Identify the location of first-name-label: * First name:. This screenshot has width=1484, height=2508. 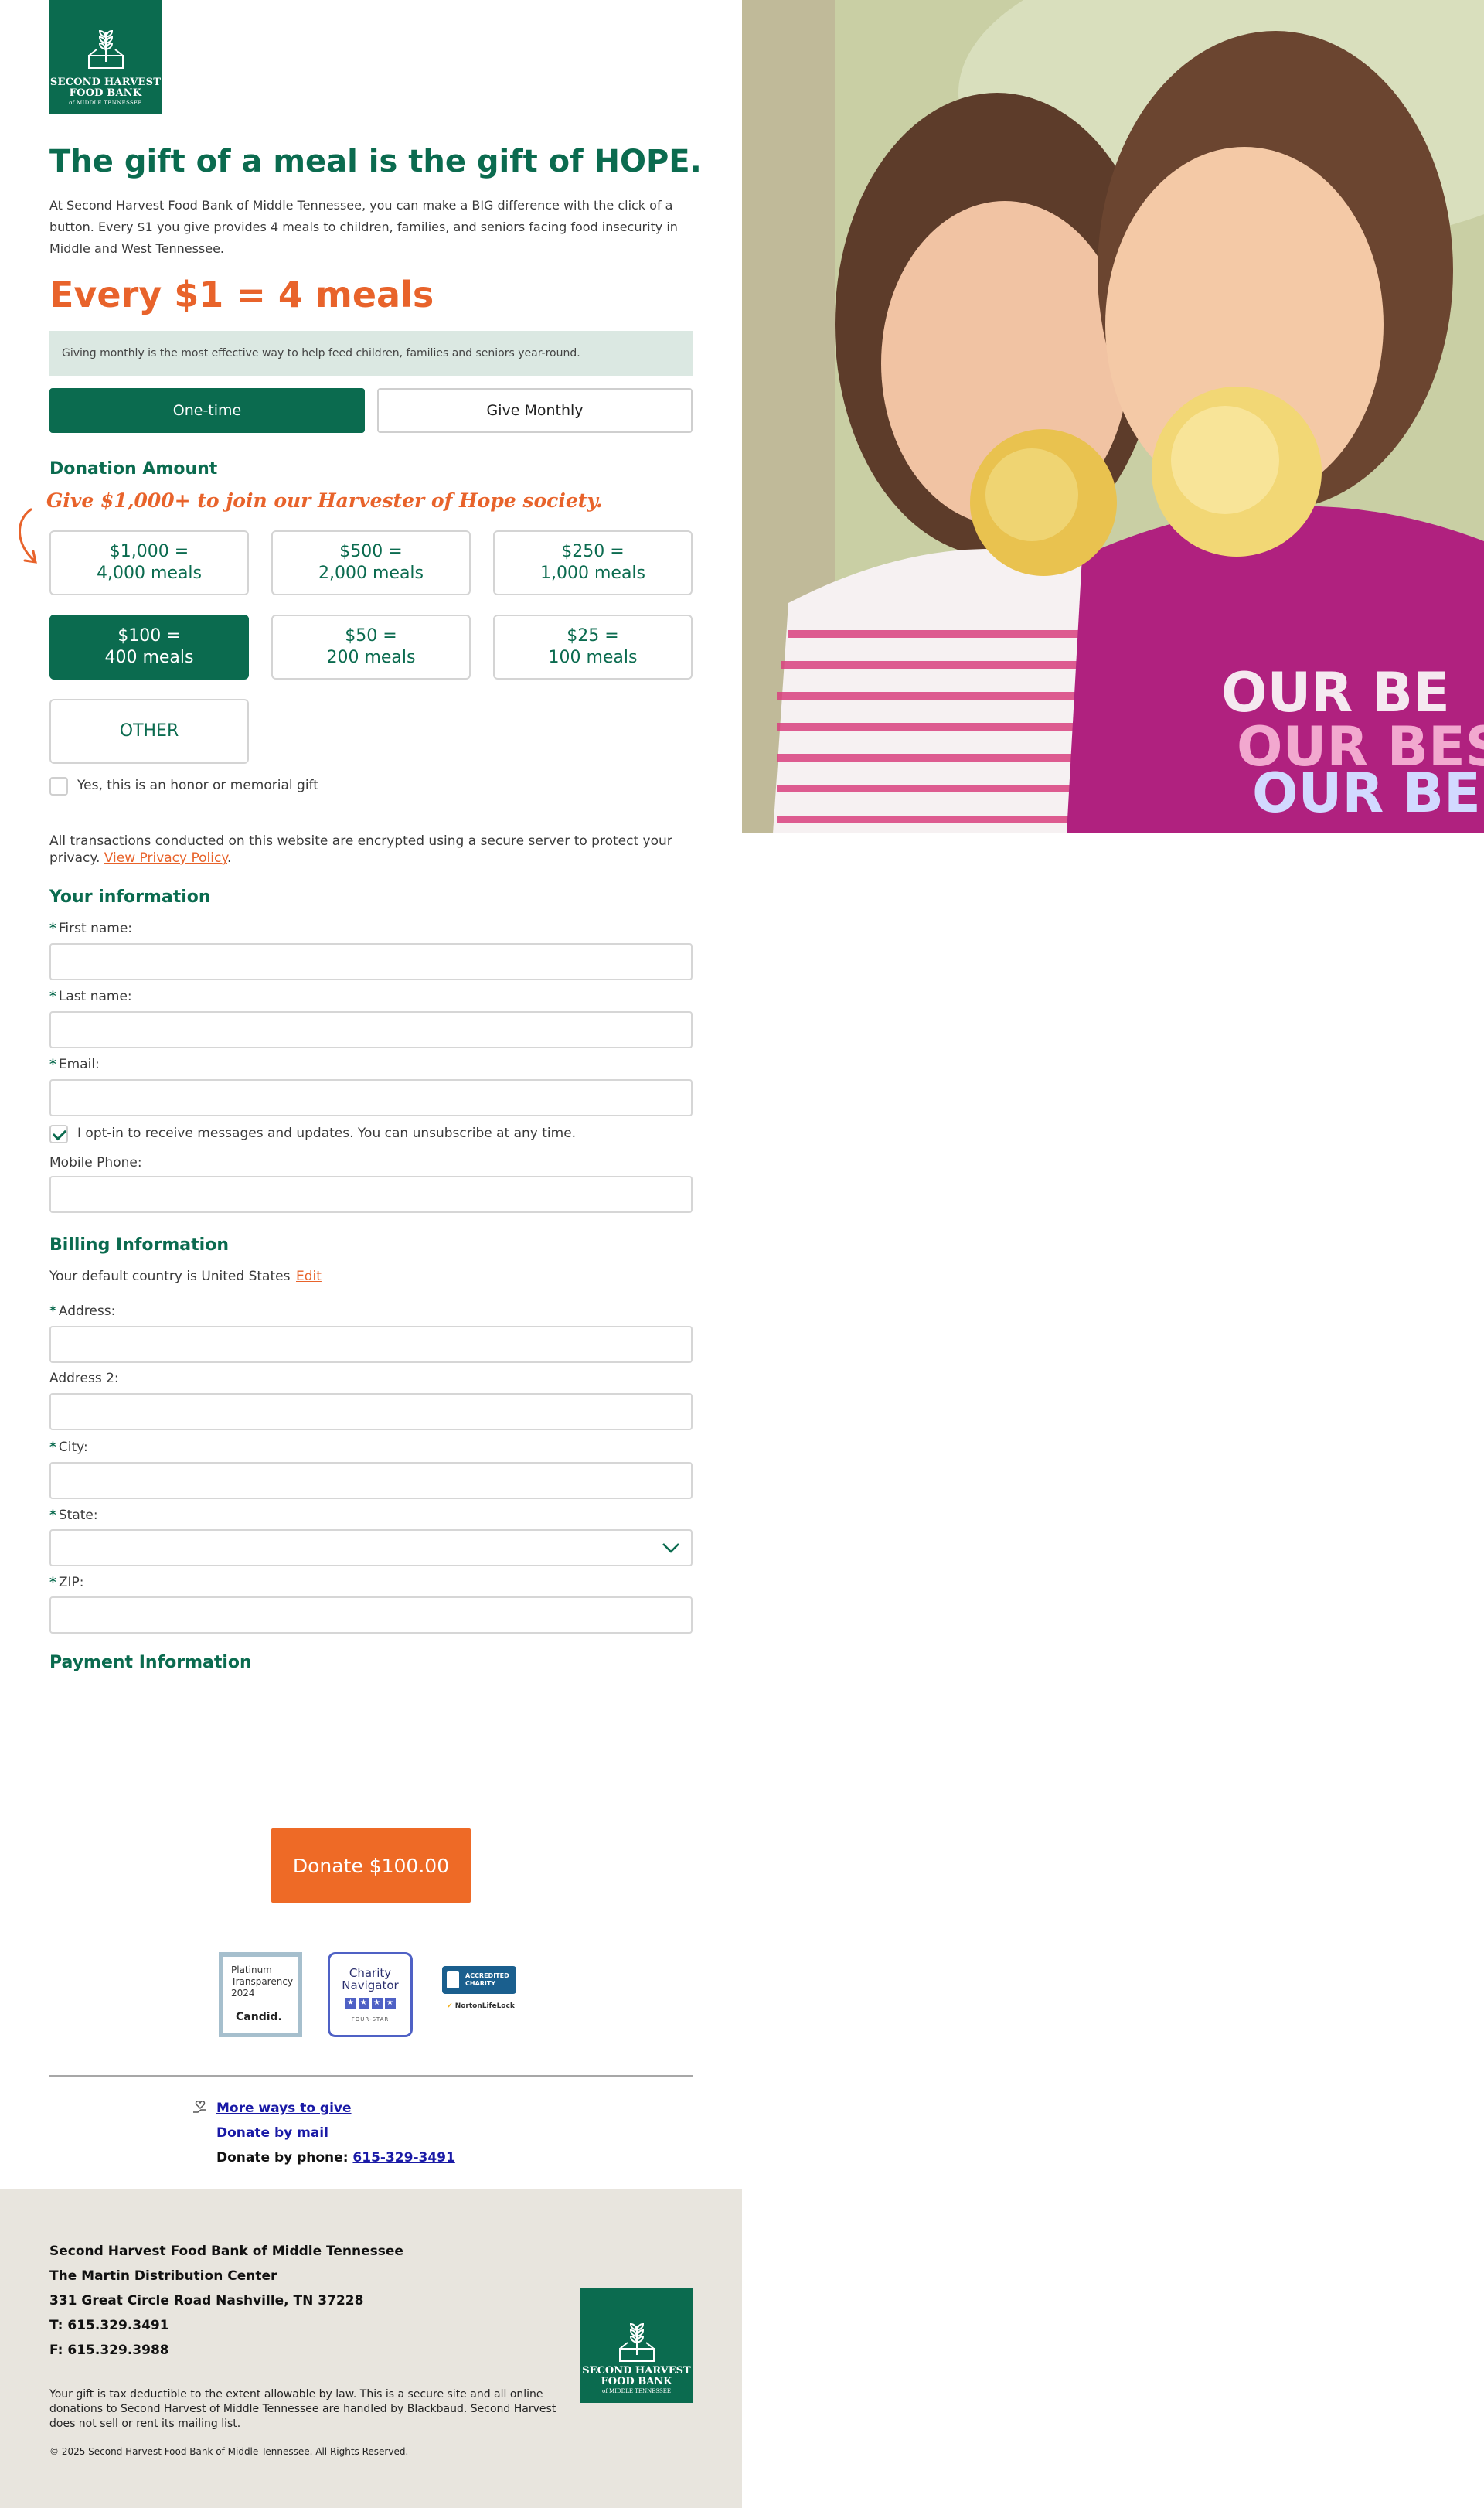
(90, 928).